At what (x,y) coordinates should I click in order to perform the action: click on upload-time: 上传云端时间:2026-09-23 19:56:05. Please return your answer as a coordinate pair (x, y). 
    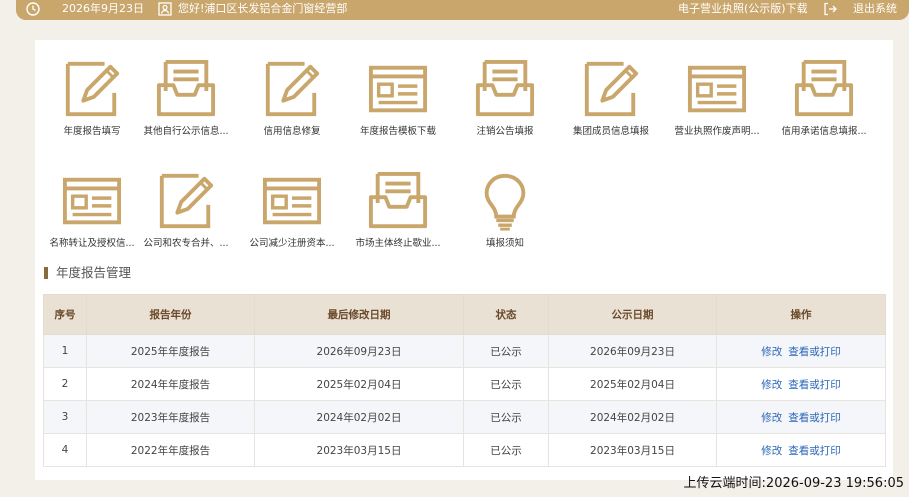
    Looking at the image, I should click on (793, 483).